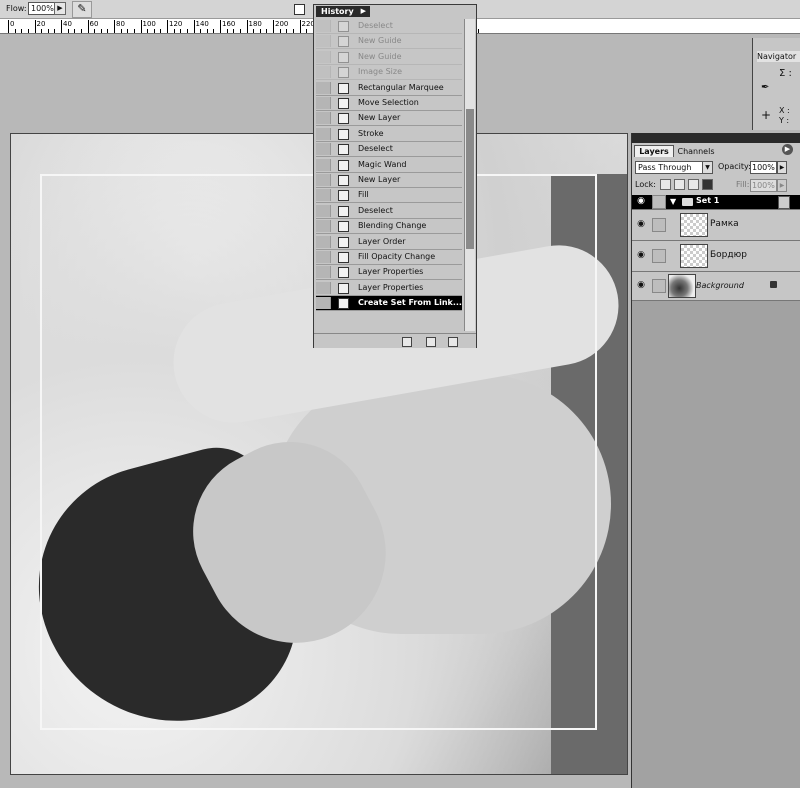 This screenshot has height=788, width=800. What do you see at coordinates (673, 201) in the screenshot?
I see `triangle-down-icon: ▼` at bounding box center [673, 201].